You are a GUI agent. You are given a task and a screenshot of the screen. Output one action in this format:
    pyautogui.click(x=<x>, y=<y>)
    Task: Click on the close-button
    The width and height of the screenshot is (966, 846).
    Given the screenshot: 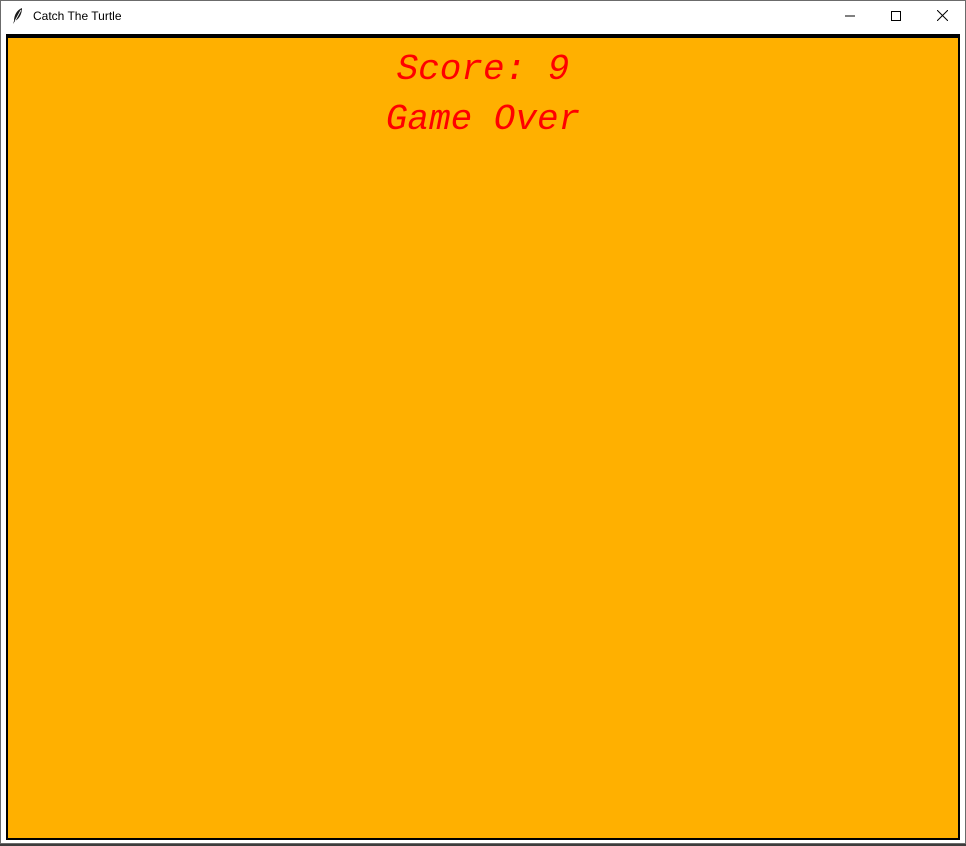 What is the action you would take?
    pyautogui.click(x=942, y=16)
    